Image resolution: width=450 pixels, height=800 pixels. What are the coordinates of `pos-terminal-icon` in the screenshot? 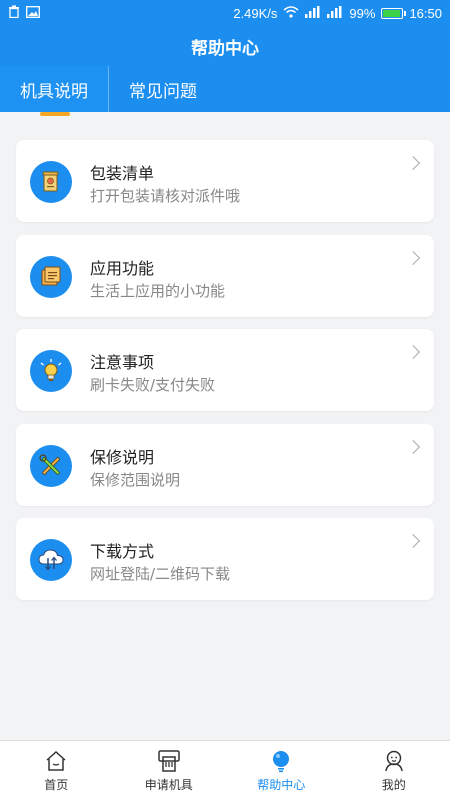 It's located at (169, 760).